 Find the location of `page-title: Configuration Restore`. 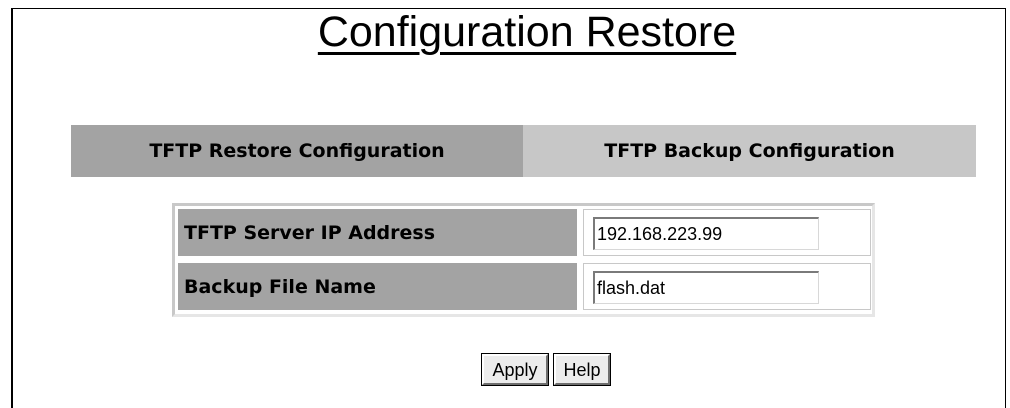

page-title: Configuration Restore is located at coordinates (527, 32).